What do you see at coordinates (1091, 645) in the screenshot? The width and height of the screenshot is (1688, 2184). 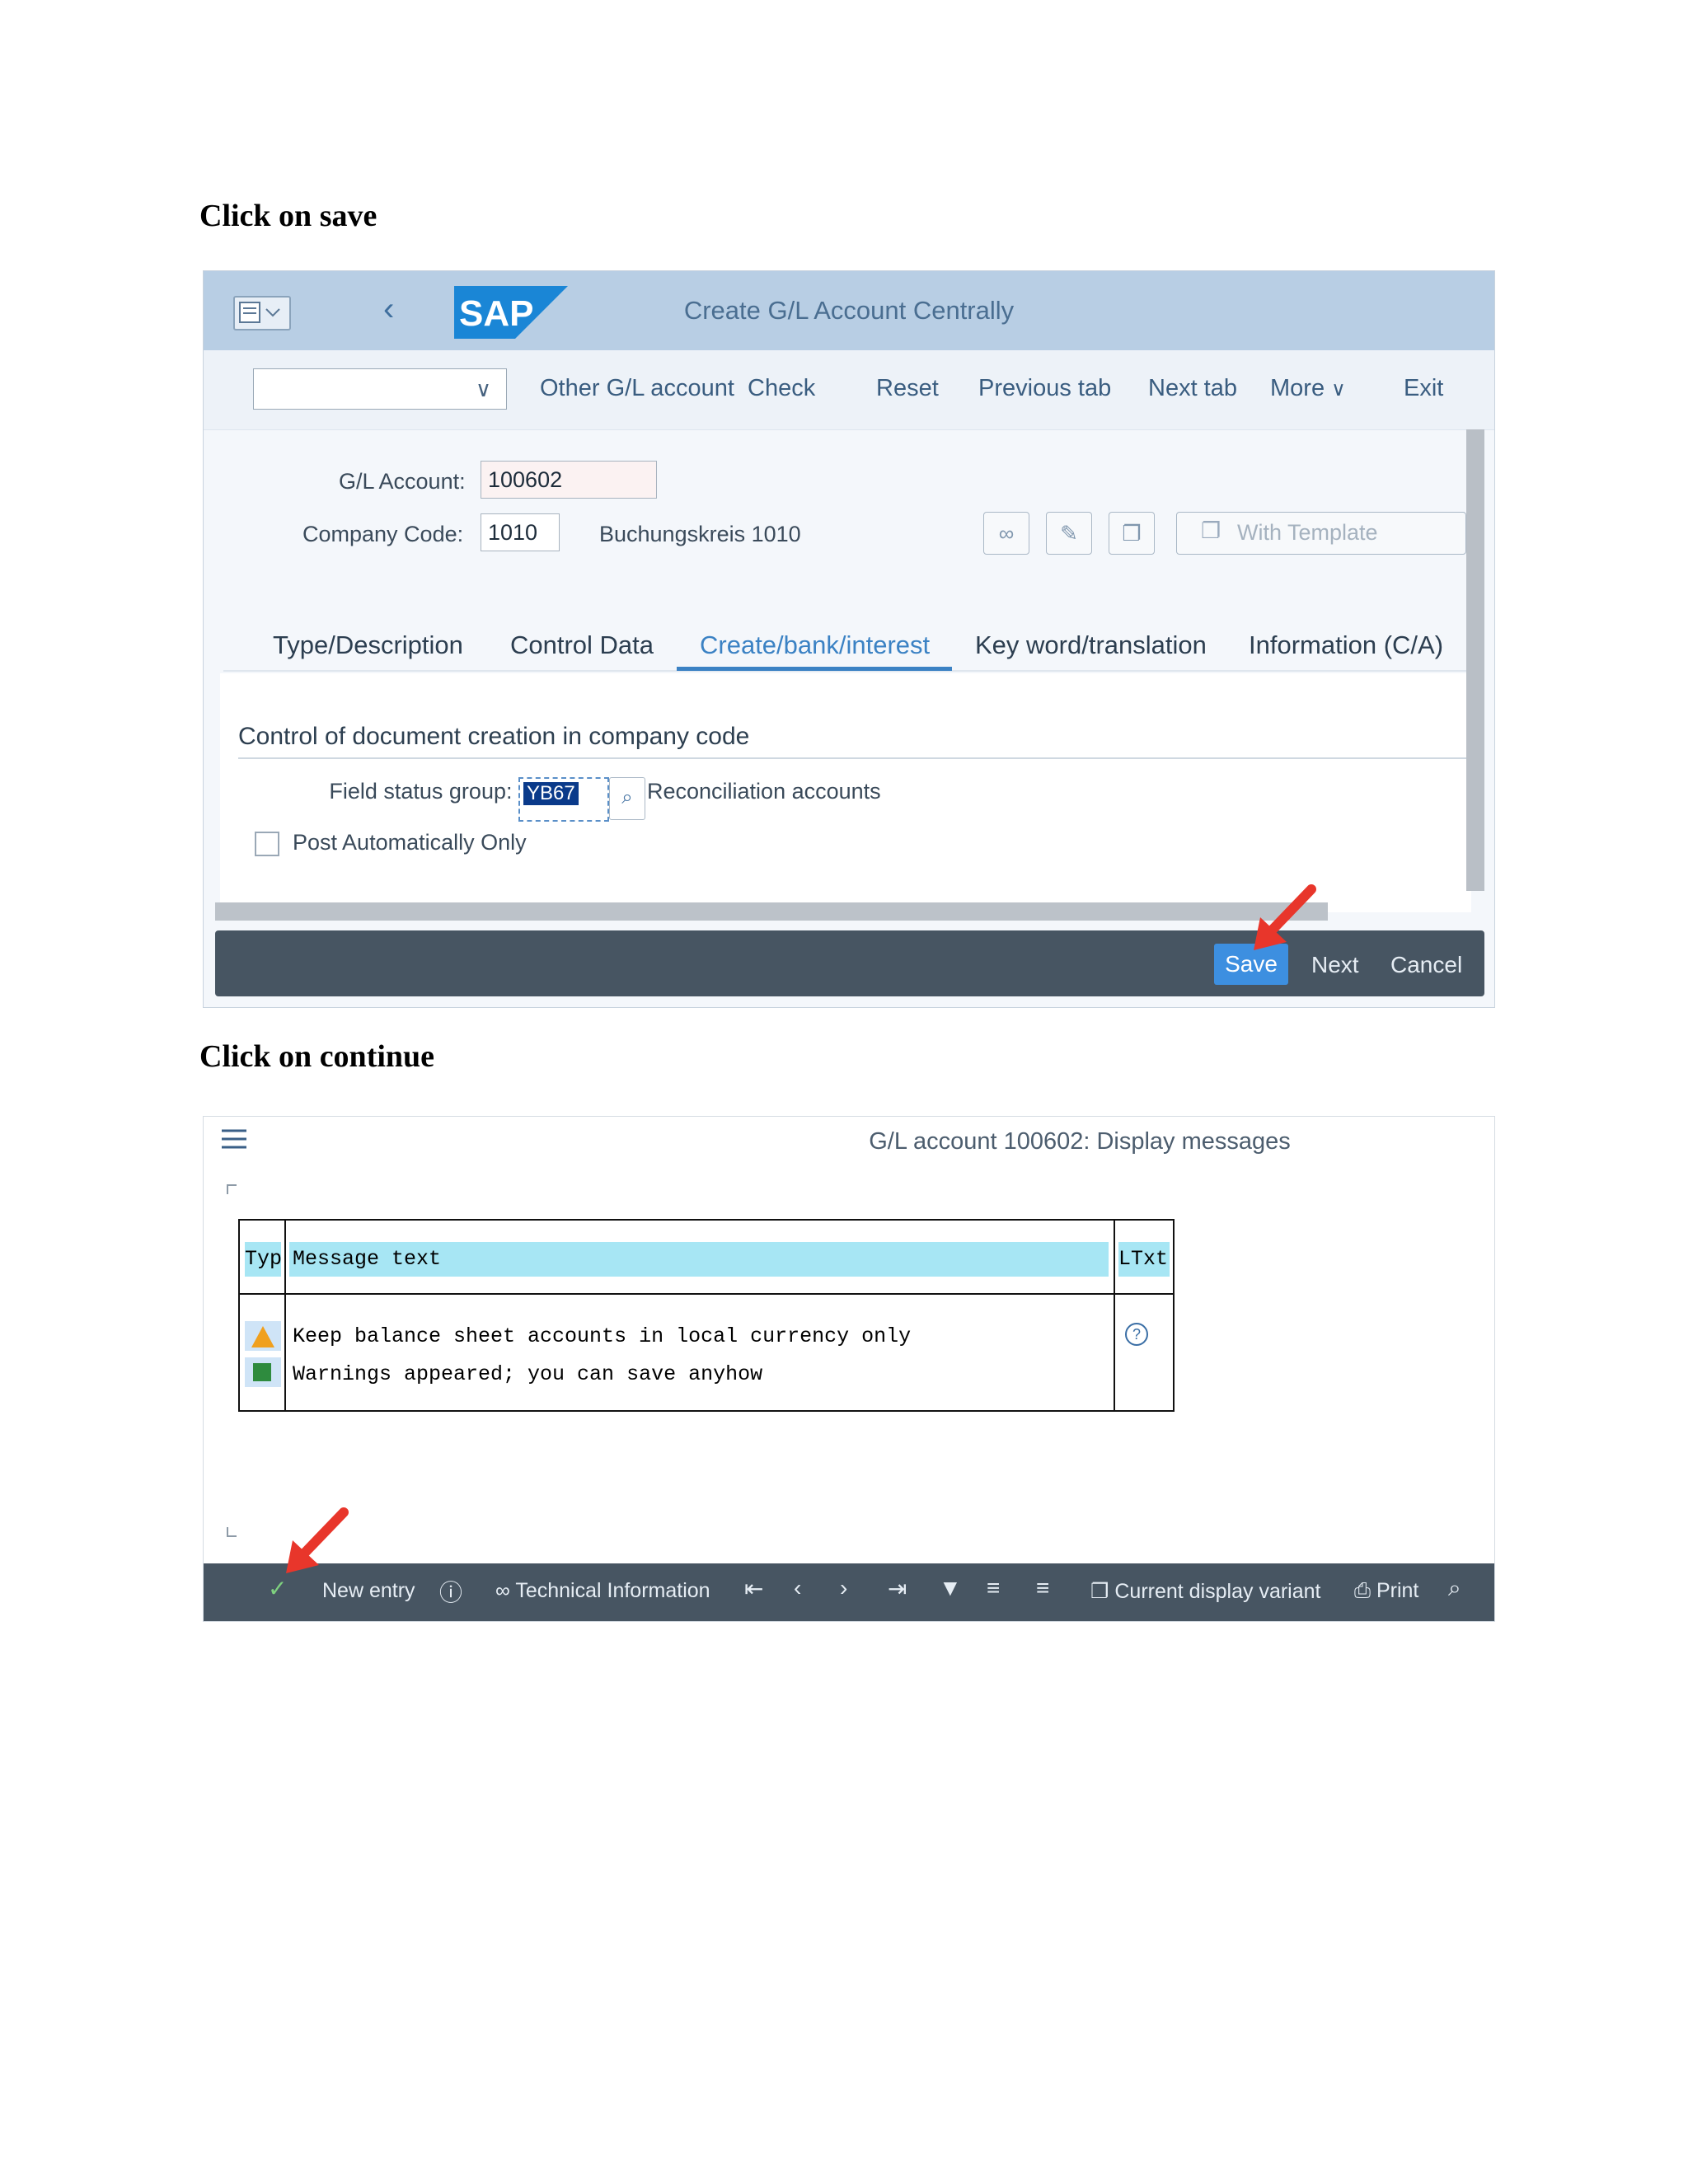 I see `tab-key-word-translation: Key word/translation` at bounding box center [1091, 645].